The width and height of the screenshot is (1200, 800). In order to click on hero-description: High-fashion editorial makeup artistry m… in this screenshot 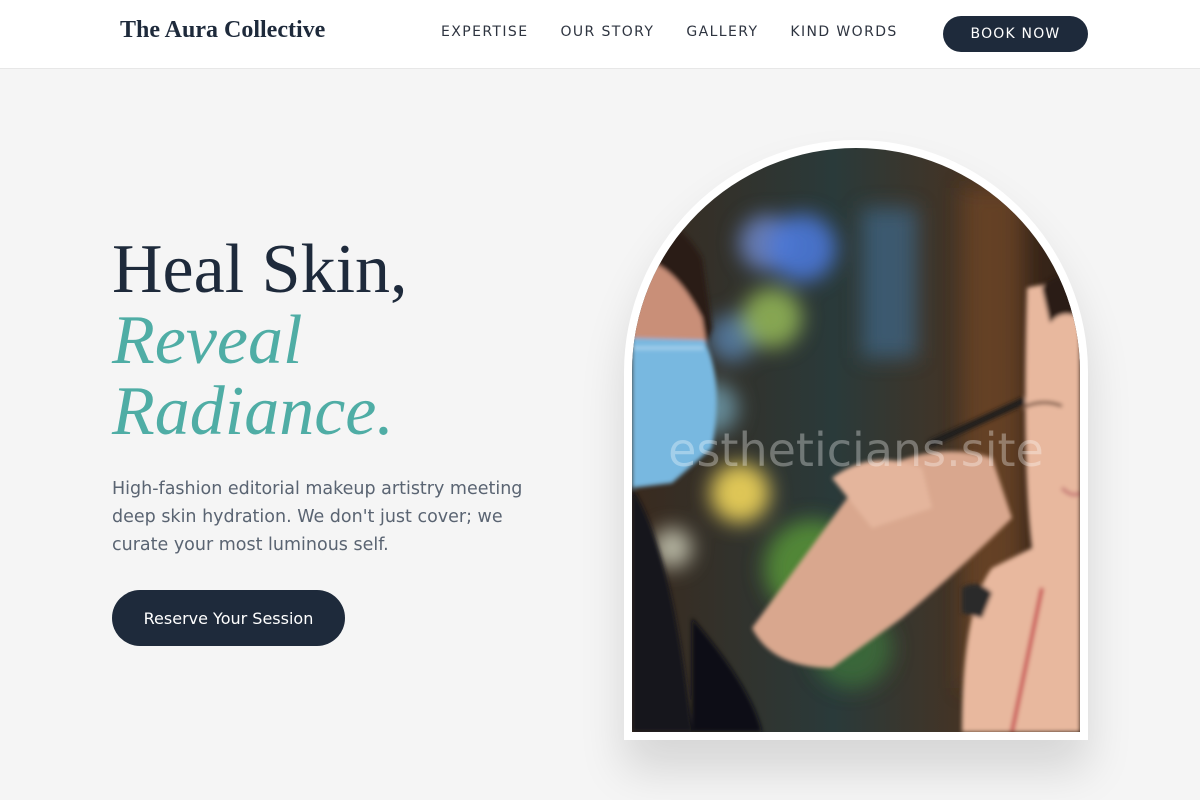, I will do `click(317, 517)`.